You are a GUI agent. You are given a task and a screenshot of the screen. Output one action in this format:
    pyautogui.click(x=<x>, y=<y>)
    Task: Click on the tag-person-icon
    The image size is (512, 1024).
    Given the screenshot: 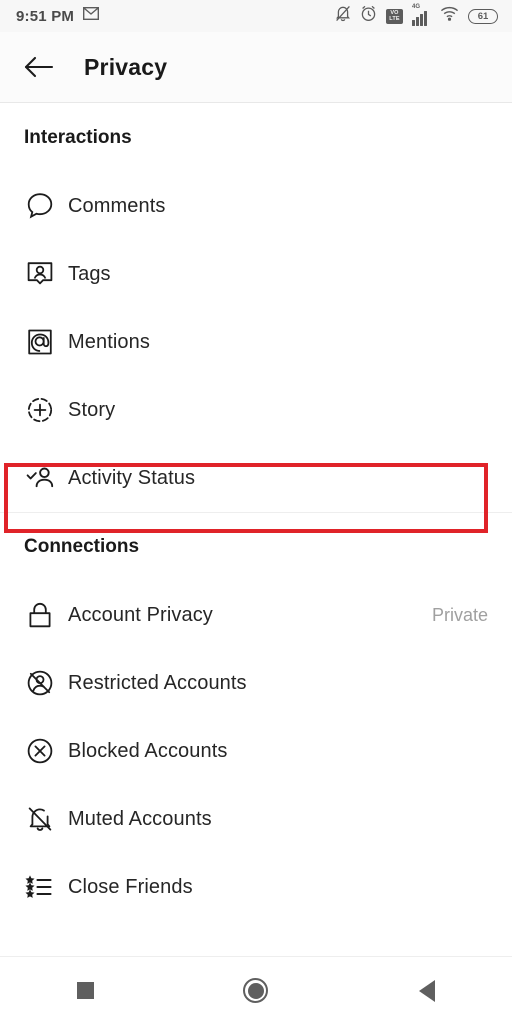 What is the action you would take?
    pyautogui.click(x=40, y=274)
    